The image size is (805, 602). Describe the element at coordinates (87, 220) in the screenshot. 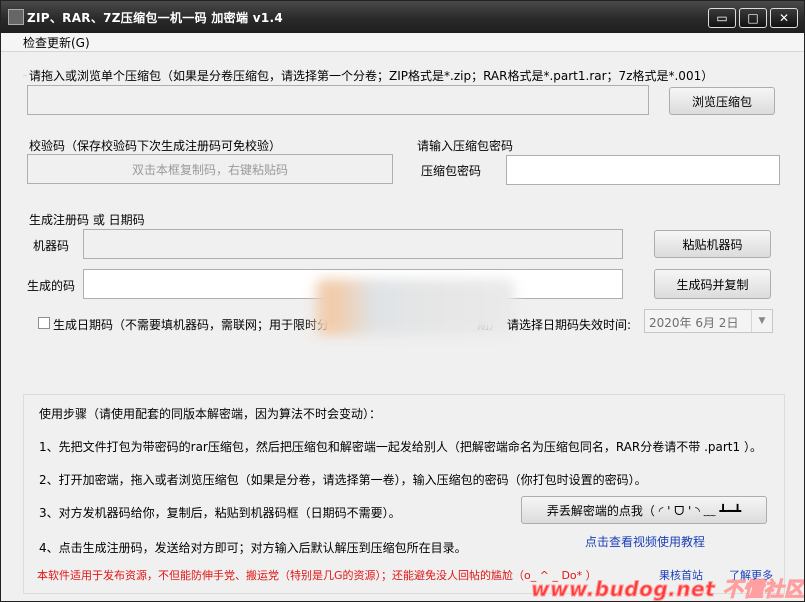

I see `generate-group-label: 生成注册码 或 日期码` at that location.